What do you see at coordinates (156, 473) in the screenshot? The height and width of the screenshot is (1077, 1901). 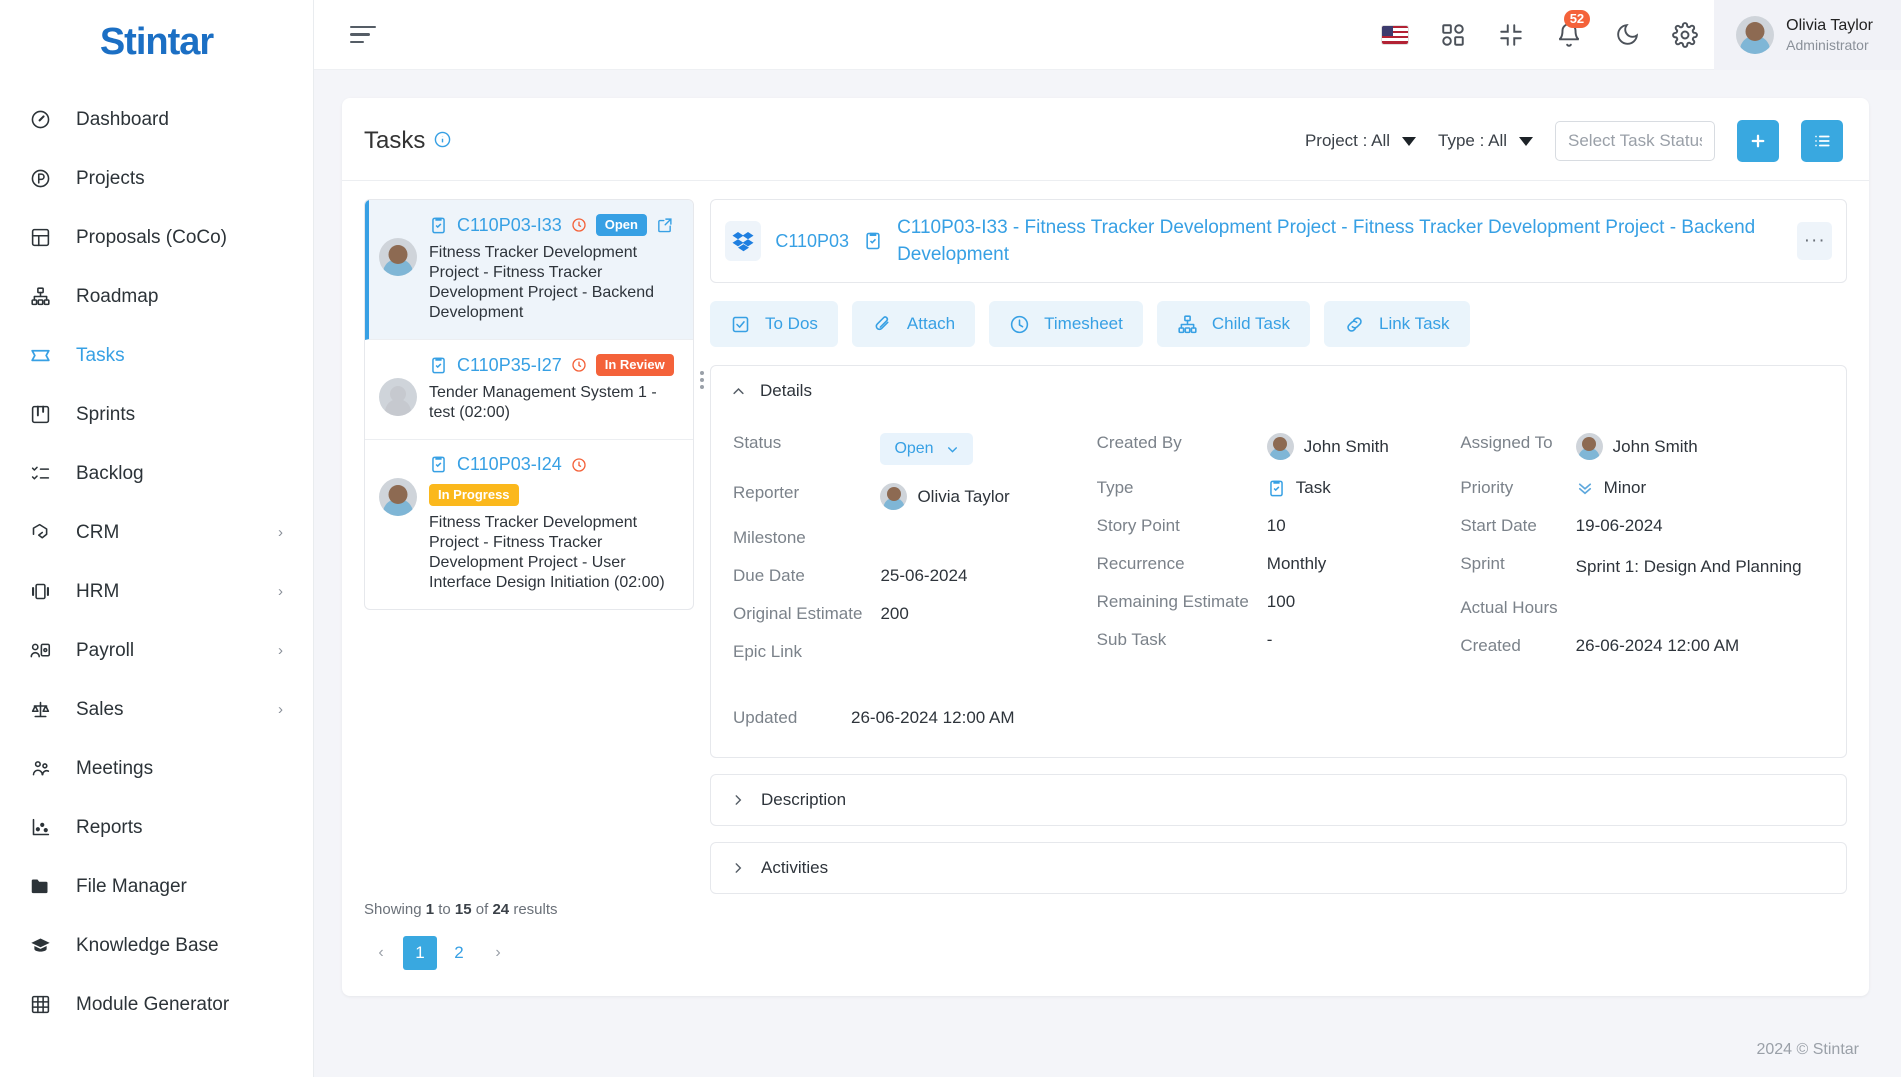 I see `sidebar-item-backlog: Backlog` at bounding box center [156, 473].